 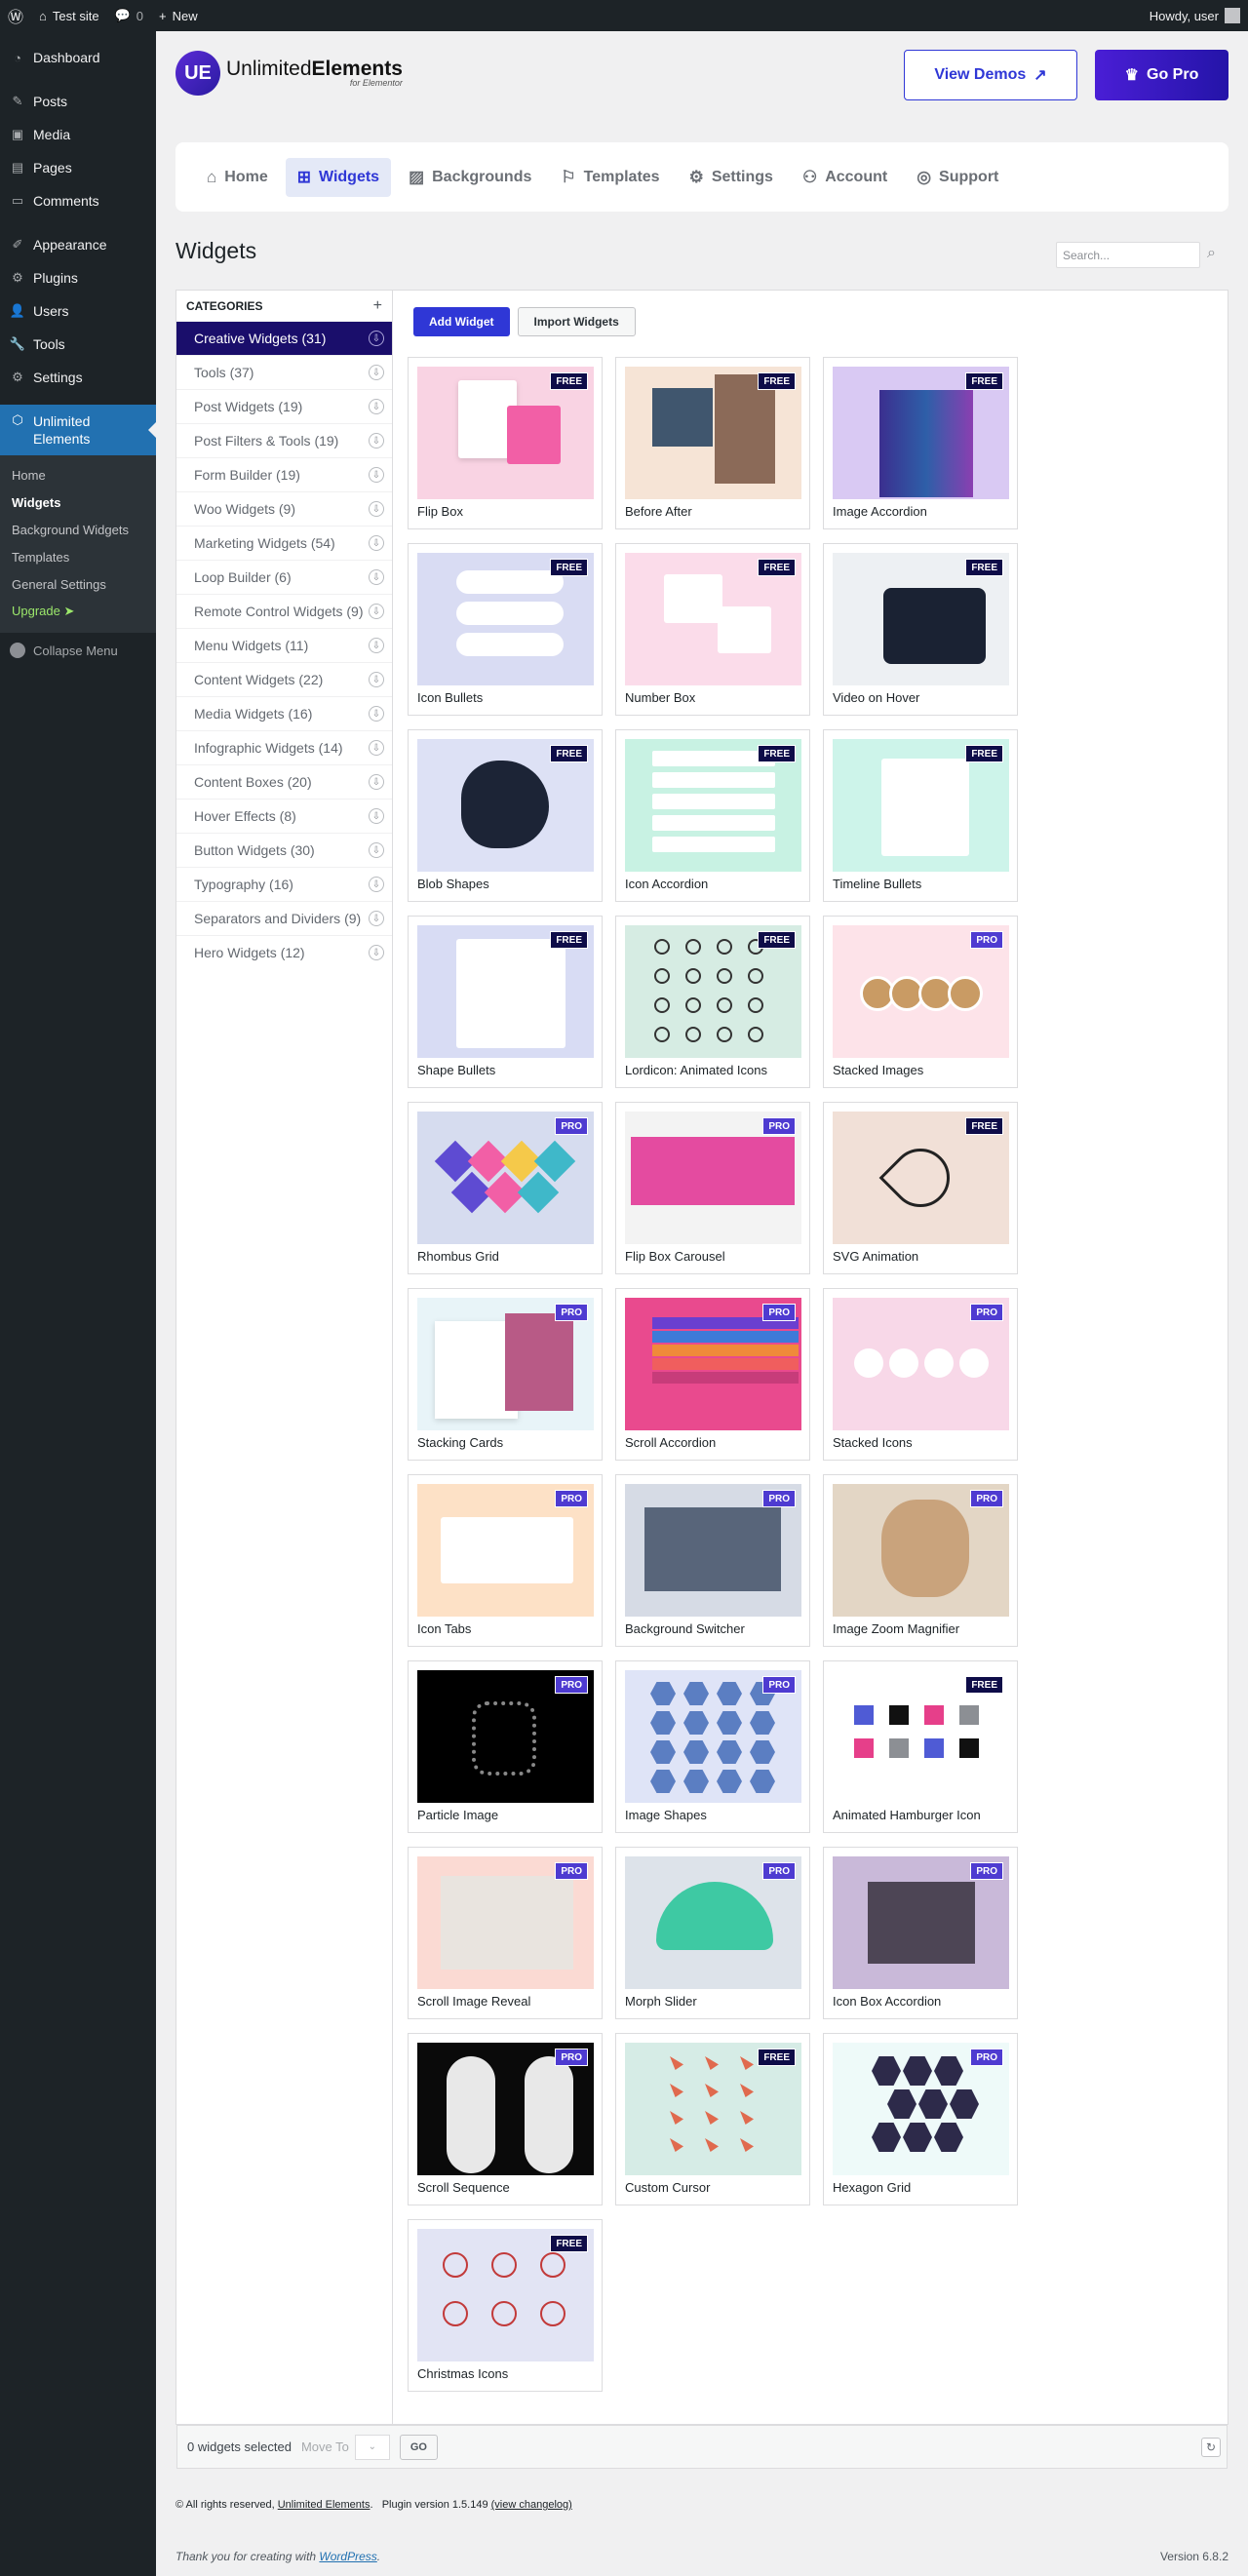 What do you see at coordinates (284, 850) in the screenshot?
I see `category-item: Button Widgets (30) ⇩` at bounding box center [284, 850].